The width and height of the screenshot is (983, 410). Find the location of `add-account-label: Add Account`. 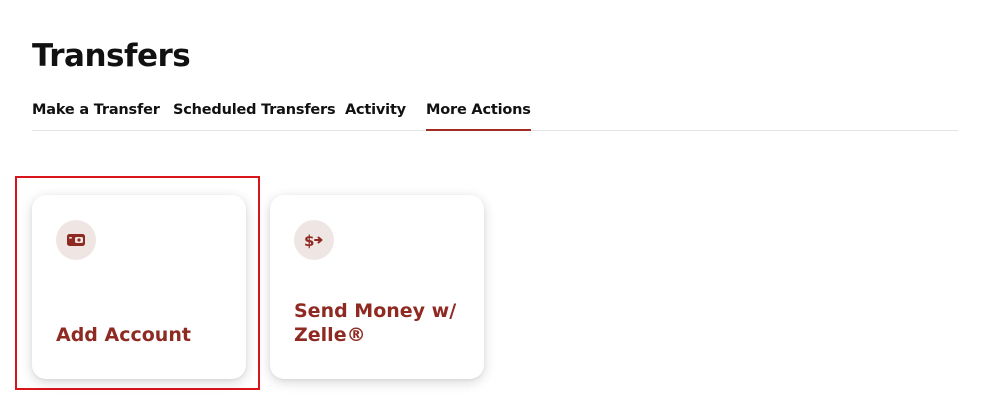

add-account-label: Add Account is located at coordinates (123, 335).